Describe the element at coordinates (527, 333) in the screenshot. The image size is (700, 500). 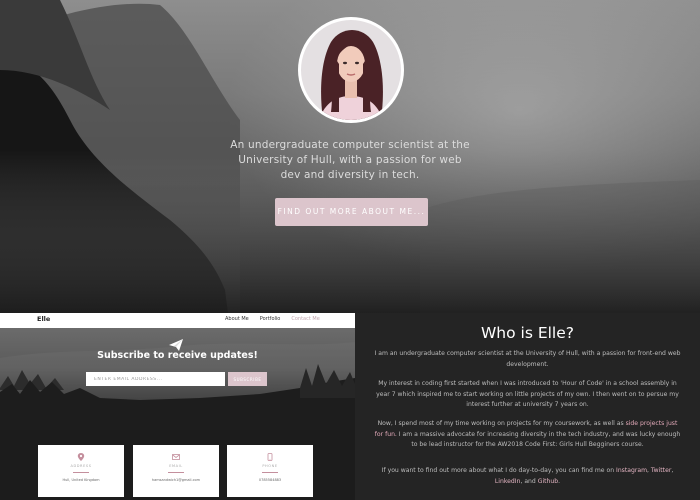
I see `about-heading: Who is Elle?` at that location.